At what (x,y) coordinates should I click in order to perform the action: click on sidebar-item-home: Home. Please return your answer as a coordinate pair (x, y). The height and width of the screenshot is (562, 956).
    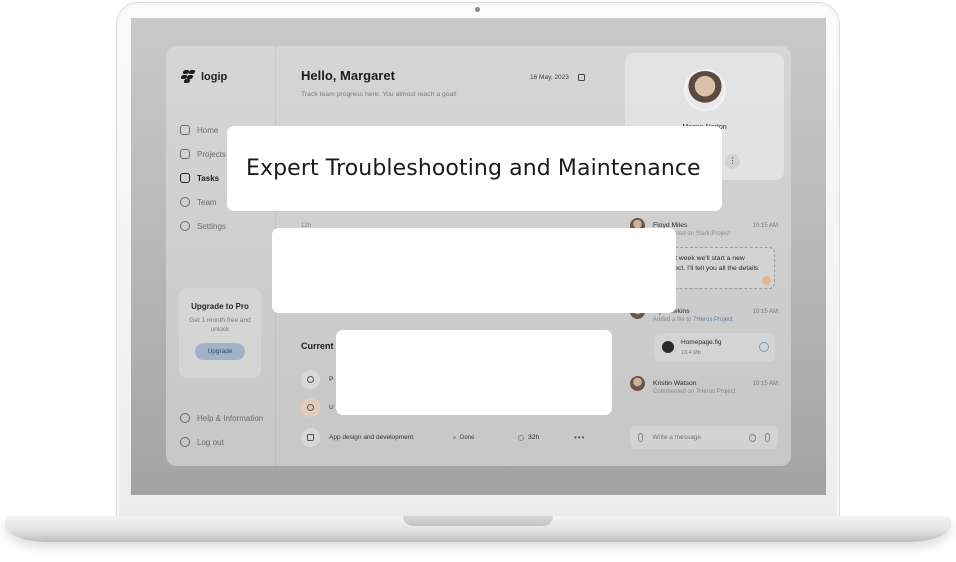
    Looking at the image, I should click on (203, 130).